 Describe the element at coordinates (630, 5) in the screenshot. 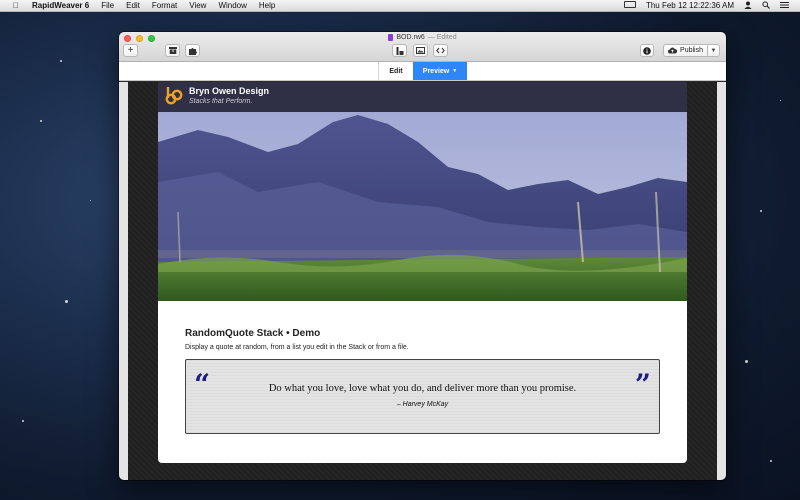

I see `screen-share-icon` at that location.